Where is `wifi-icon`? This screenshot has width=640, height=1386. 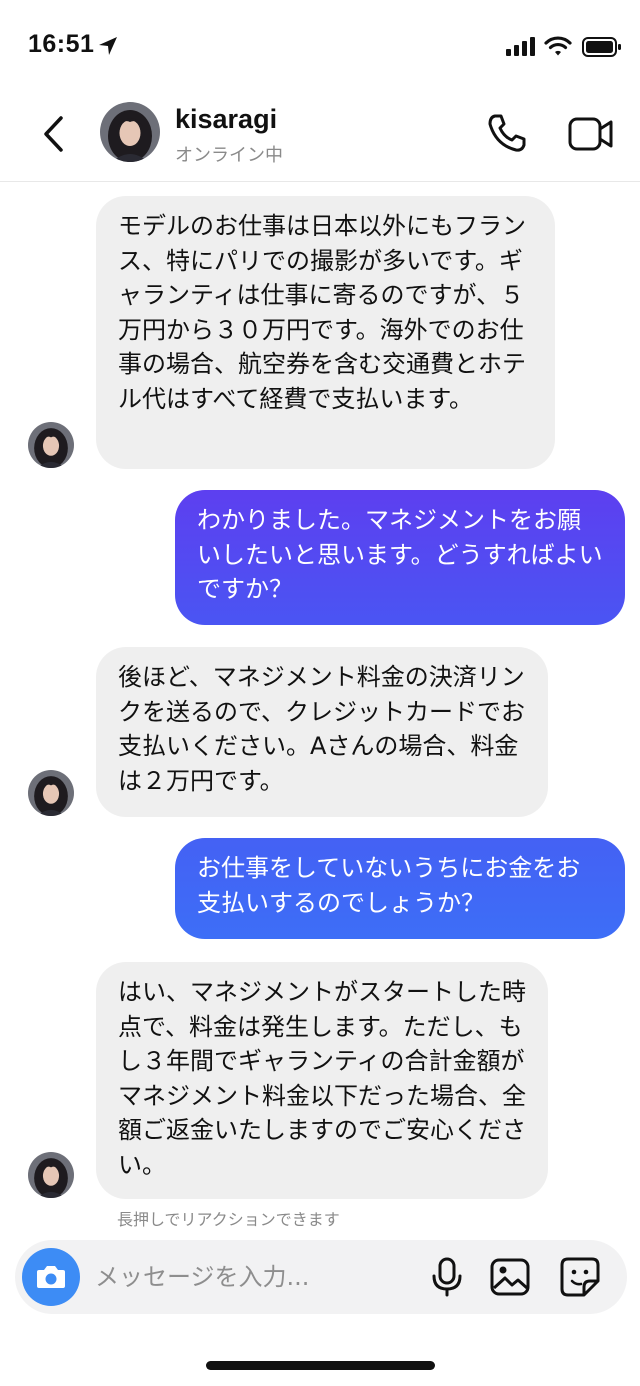 wifi-icon is located at coordinates (558, 46).